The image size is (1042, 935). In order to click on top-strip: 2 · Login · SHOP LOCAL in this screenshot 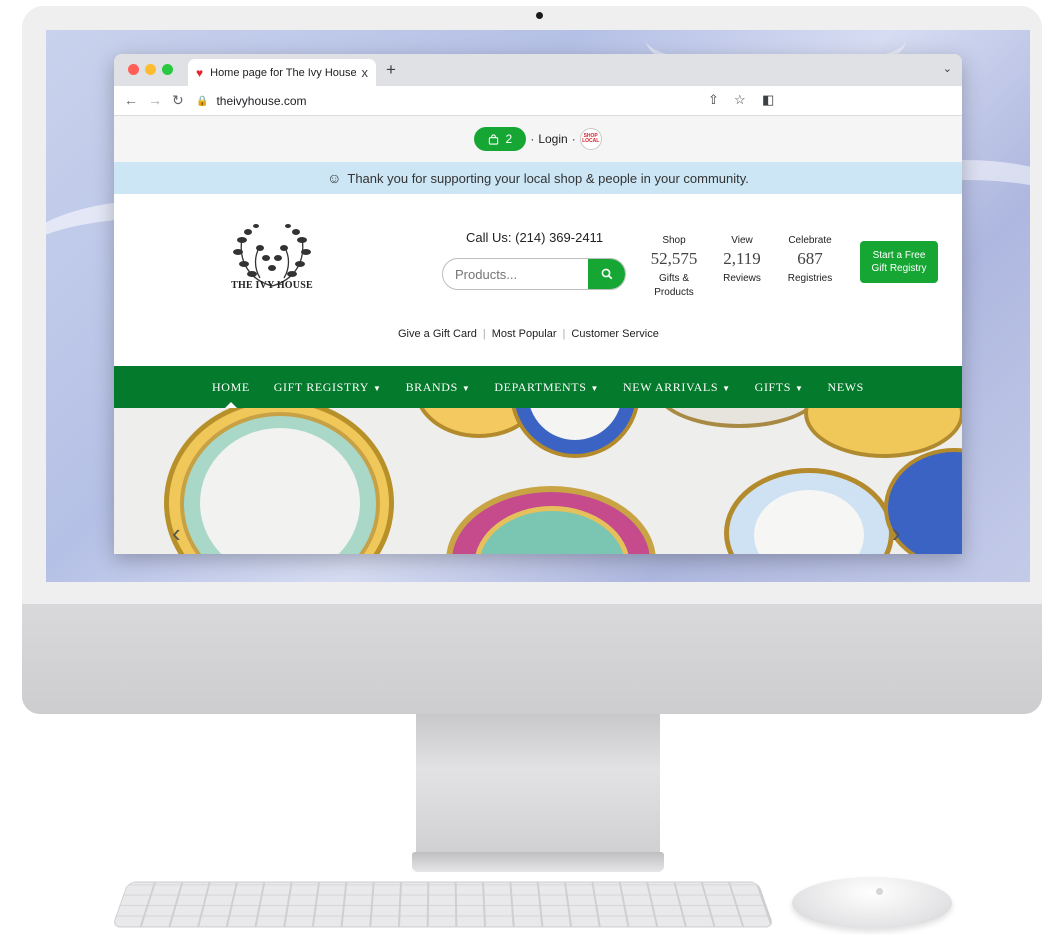, I will do `click(538, 139)`.